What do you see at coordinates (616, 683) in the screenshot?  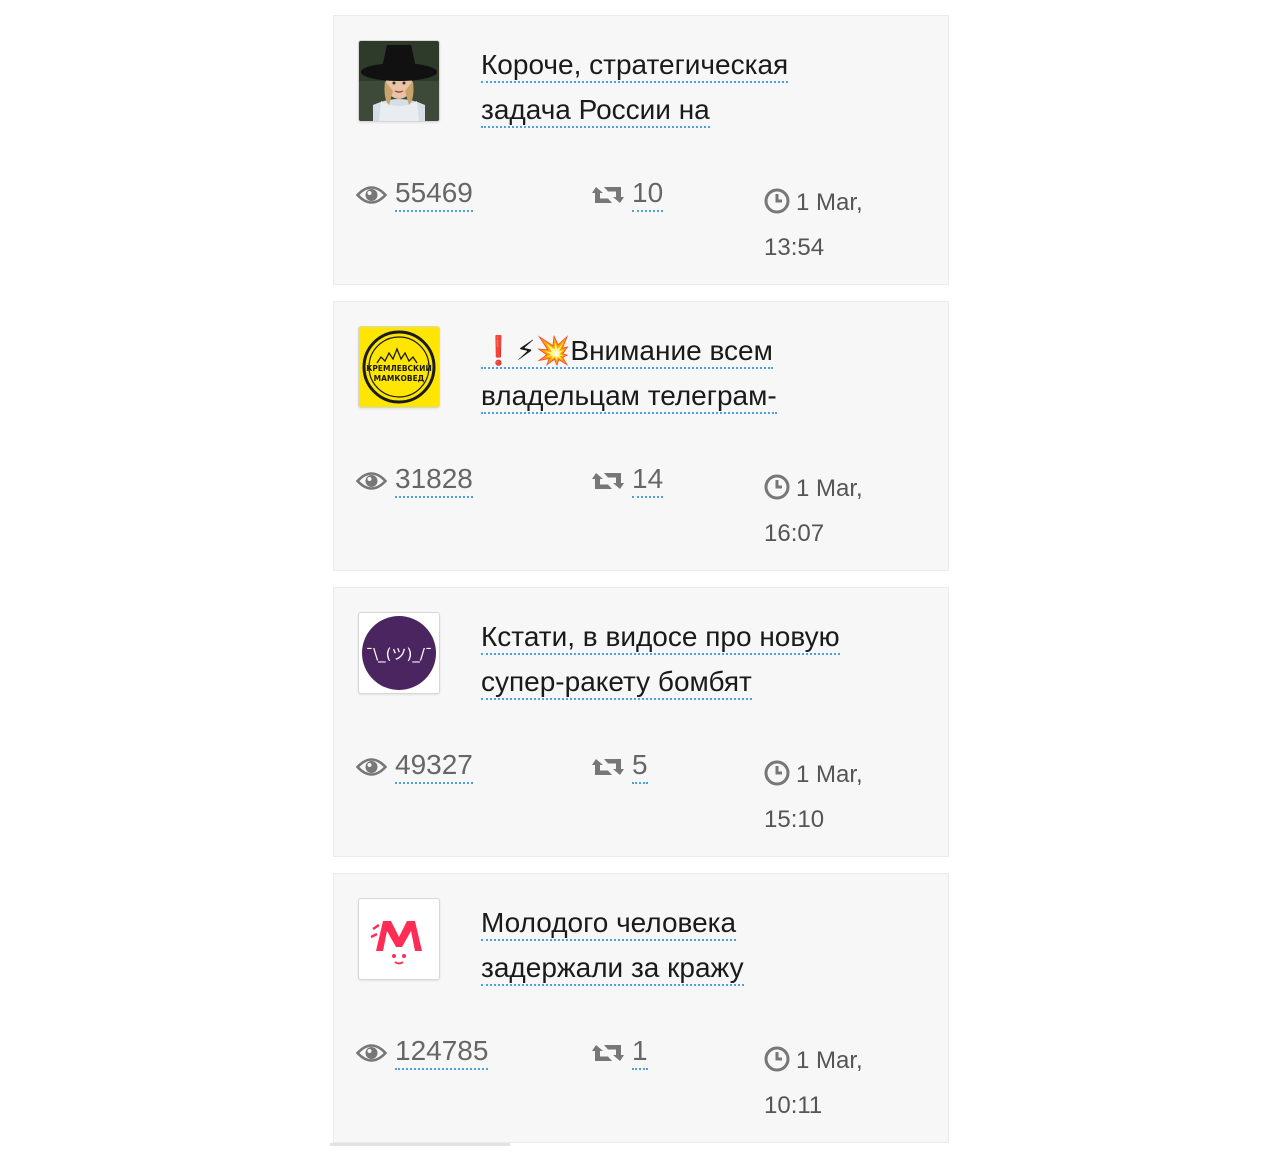 I see `post-title-line: супер-ракету бомбят` at bounding box center [616, 683].